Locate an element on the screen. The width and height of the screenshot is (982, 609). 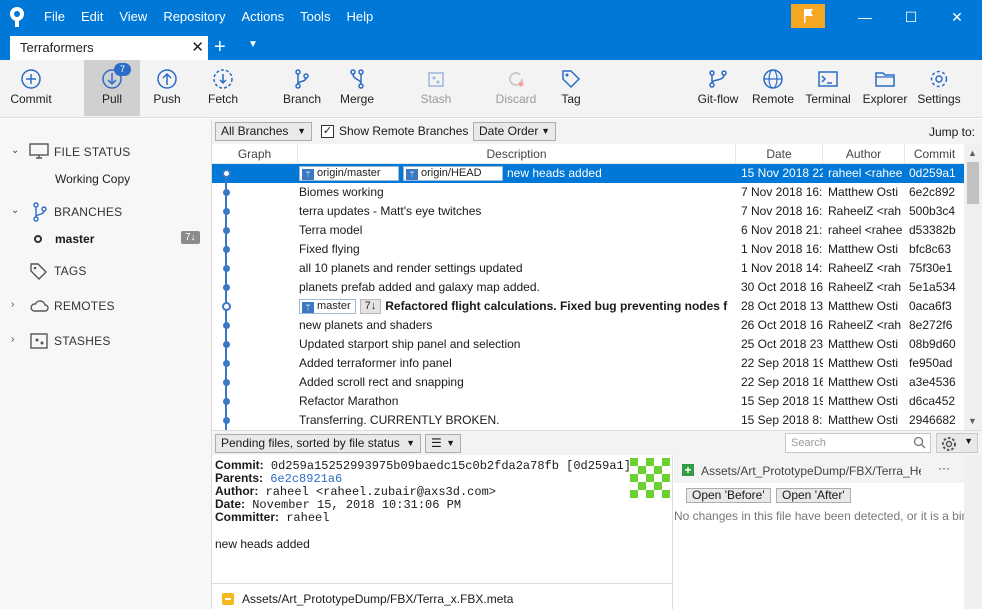
tag-button: Tag is located at coordinates (571, 88).